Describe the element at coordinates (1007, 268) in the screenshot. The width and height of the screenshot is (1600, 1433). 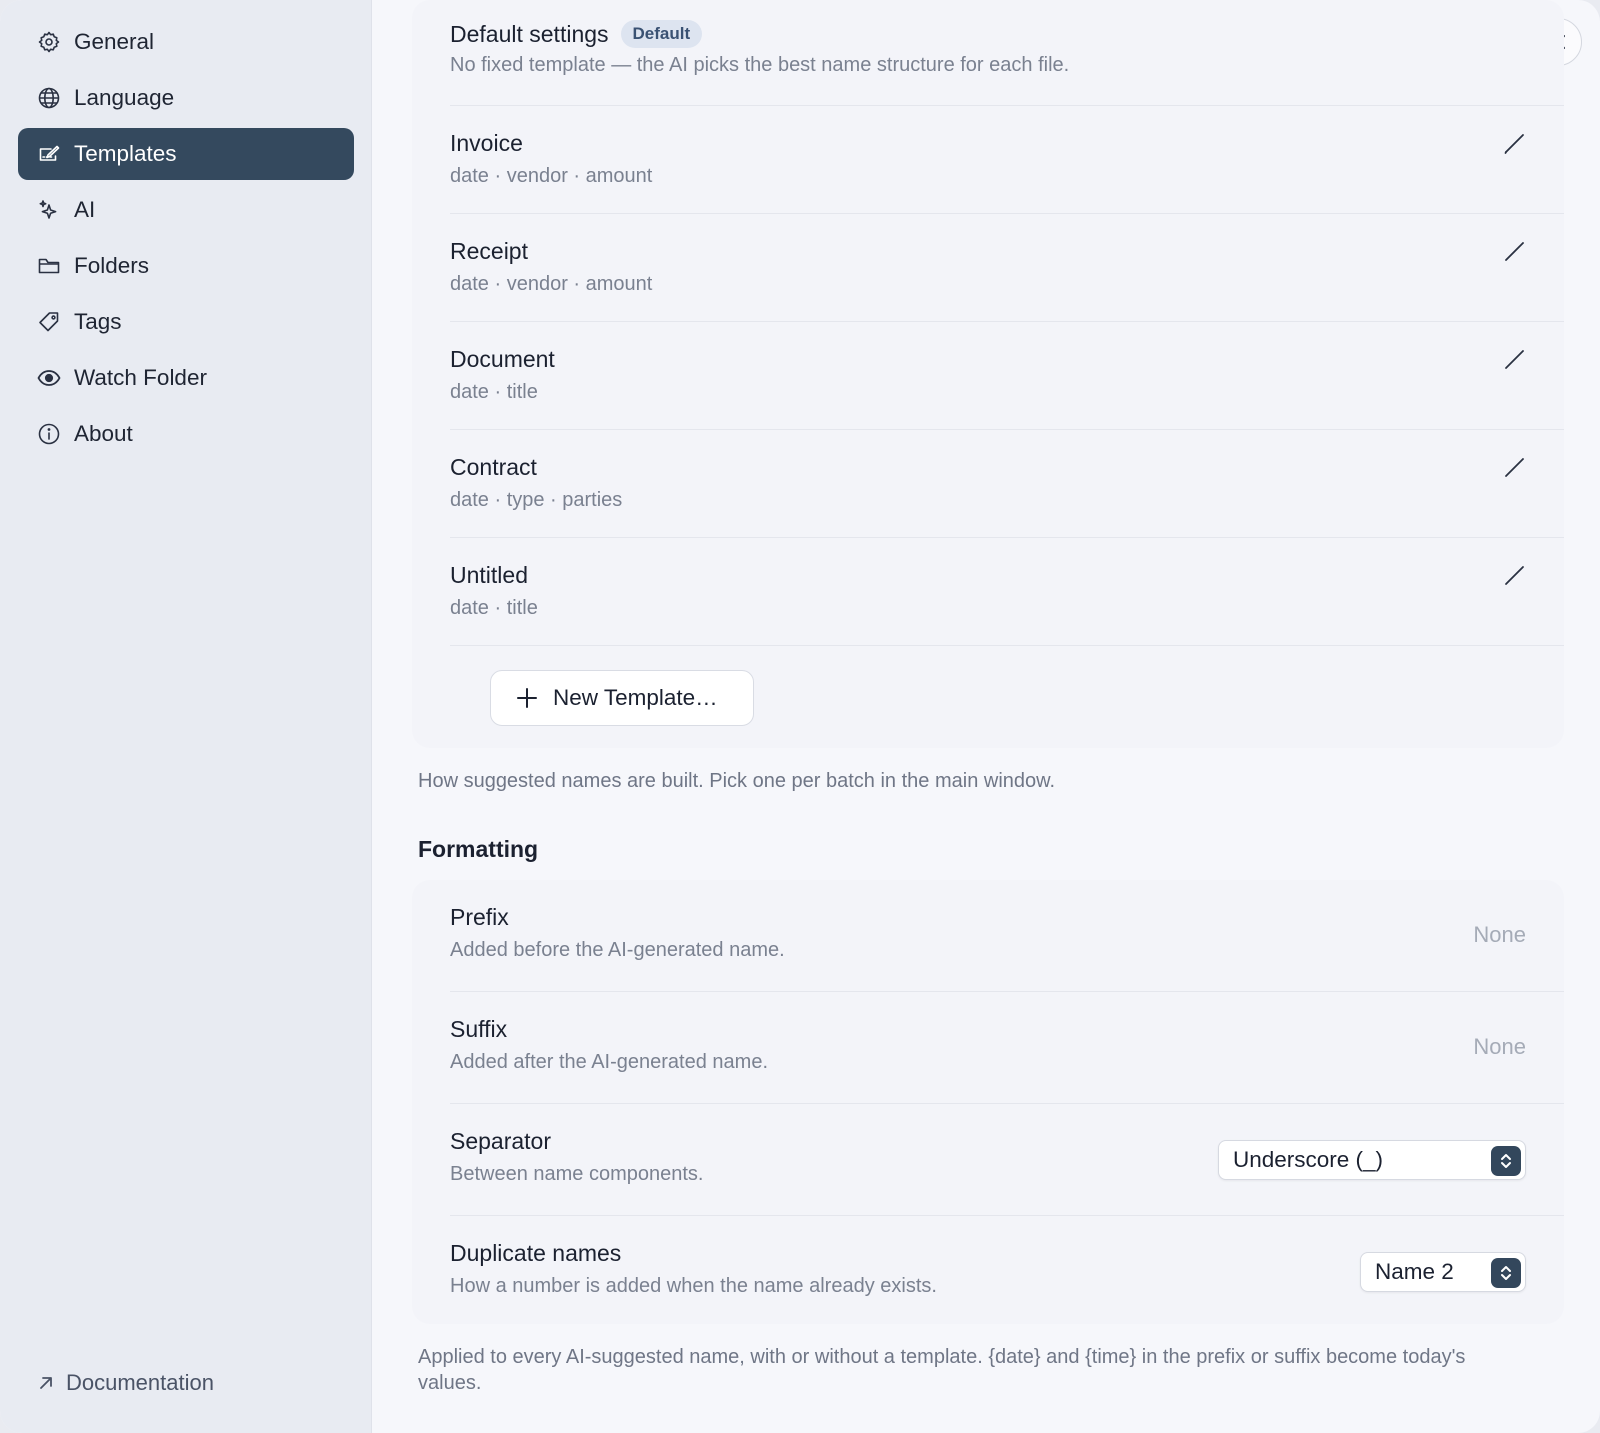
I see `template-row-receipt: Receipt date · vendor · amount` at that location.